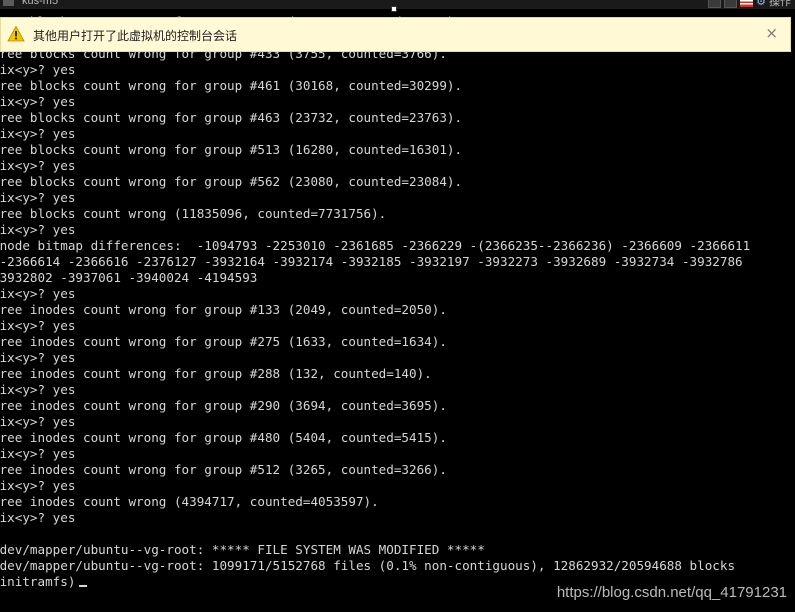 The width and height of the screenshot is (795, 612). I want to click on gear-icon: ⚙, so click(761, 3).